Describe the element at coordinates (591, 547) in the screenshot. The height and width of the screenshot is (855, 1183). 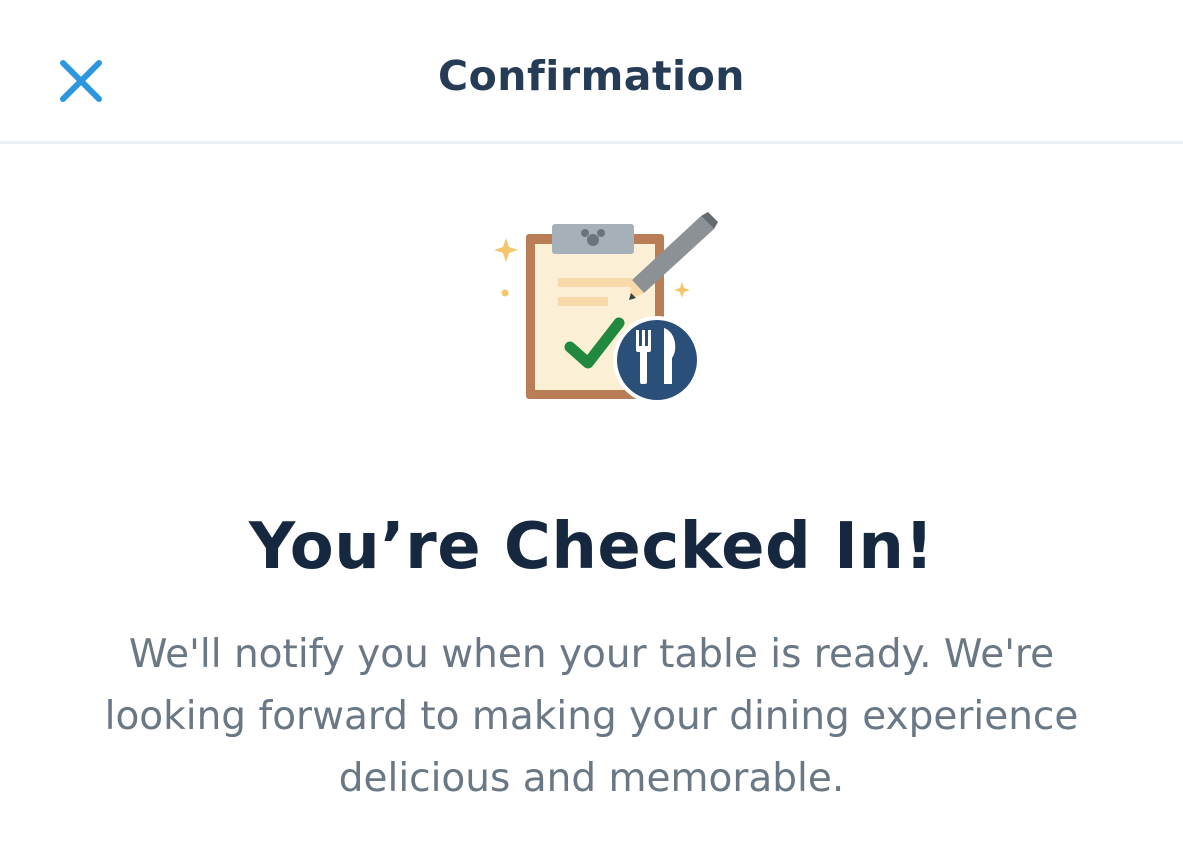
I see `checked-in-heading: You’re Checked In!` at that location.